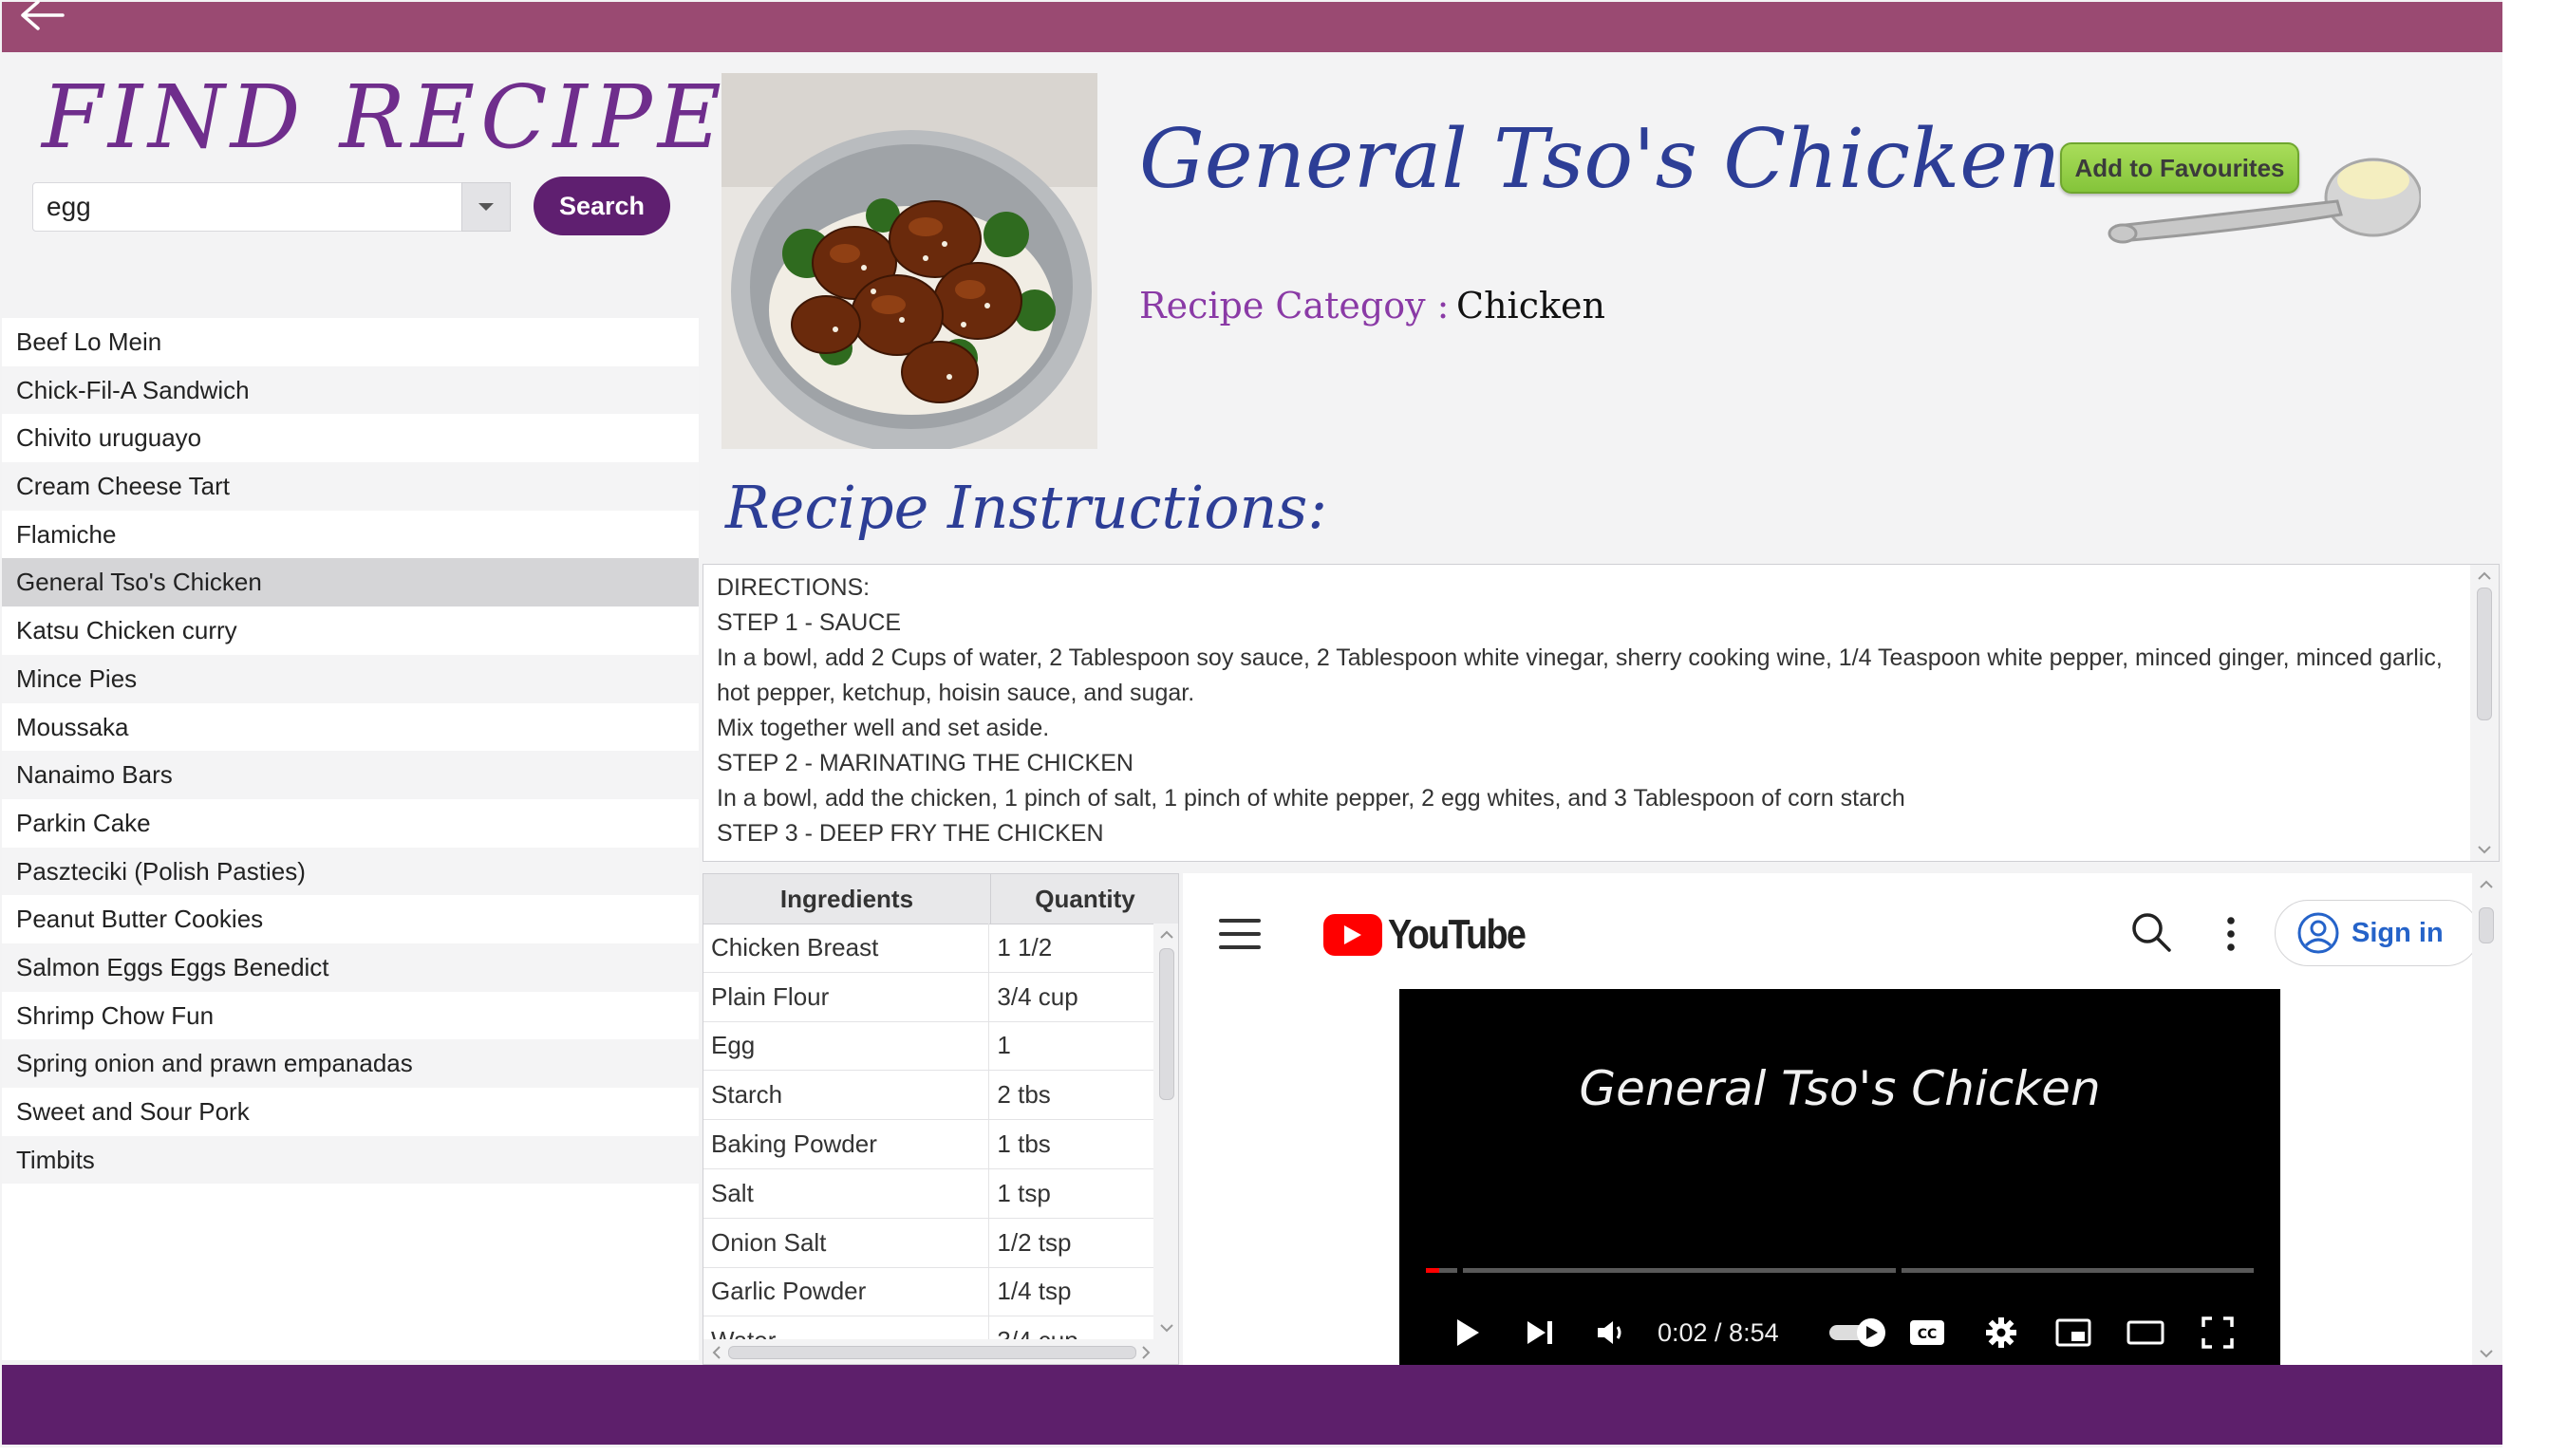  Describe the element at coordinates (350, 728) in the screenshot. I see `recipe-list-item: Moussaka` at that location.